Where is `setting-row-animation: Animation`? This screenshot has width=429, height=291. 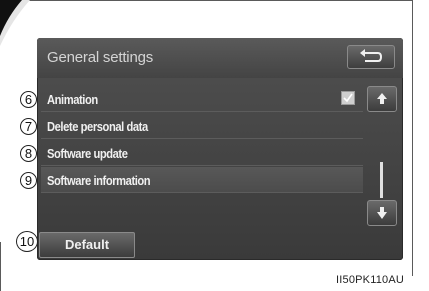
setting-row-animation: Animation is located at coordinates (202, 99).